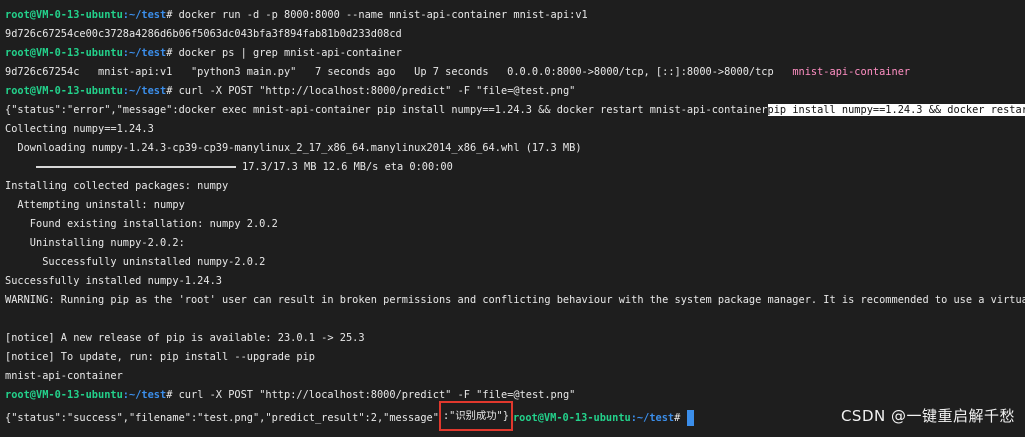 This screenshot has width=1025, height=437. What do you see at coordinates (95, 205) in the screenshot?
I see `terminal-output-line: Attempting uninstall: numpy` at bounding box center [95, 205].